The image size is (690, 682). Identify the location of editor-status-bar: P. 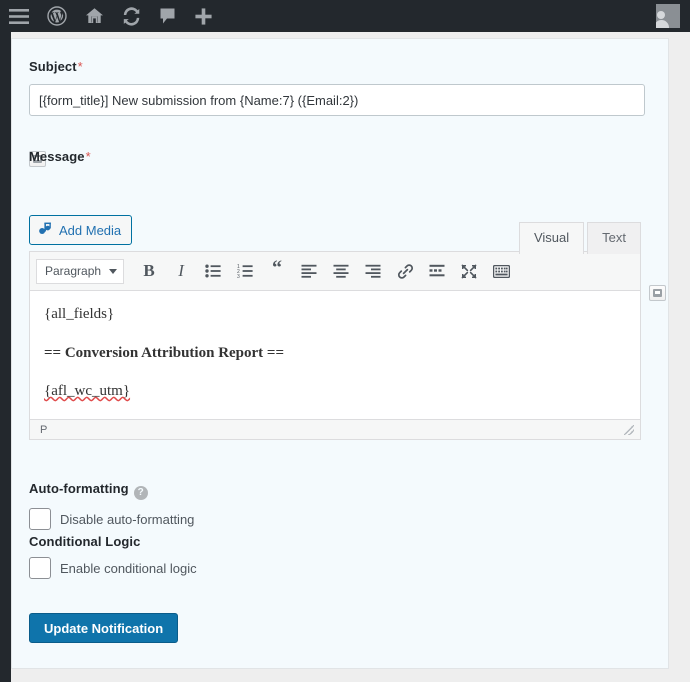
(335, 429).